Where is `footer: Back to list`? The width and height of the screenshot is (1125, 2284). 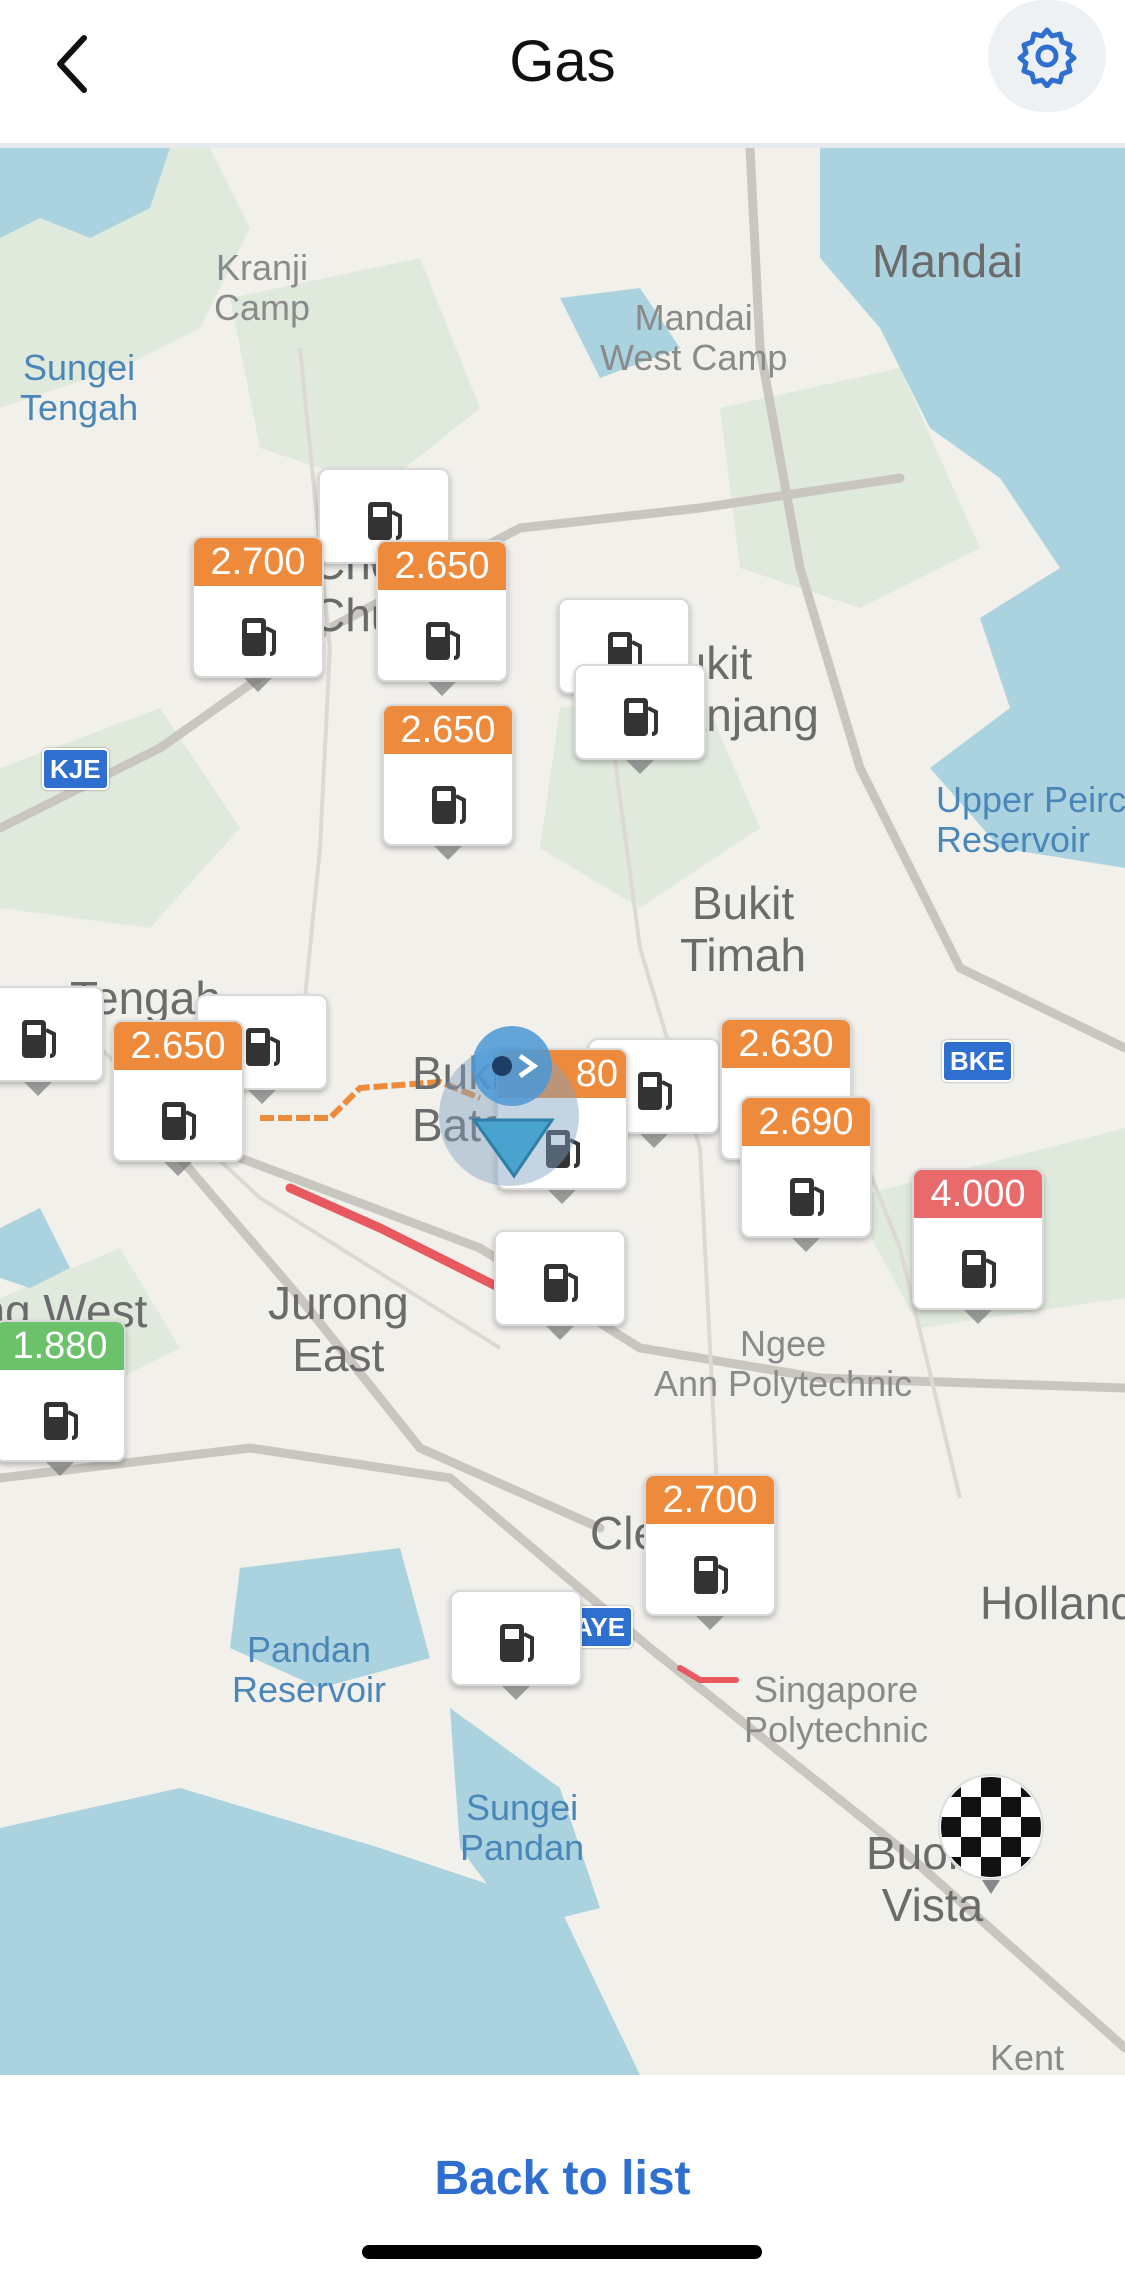
footer: Back to list is located at coordinates (562, 2179).